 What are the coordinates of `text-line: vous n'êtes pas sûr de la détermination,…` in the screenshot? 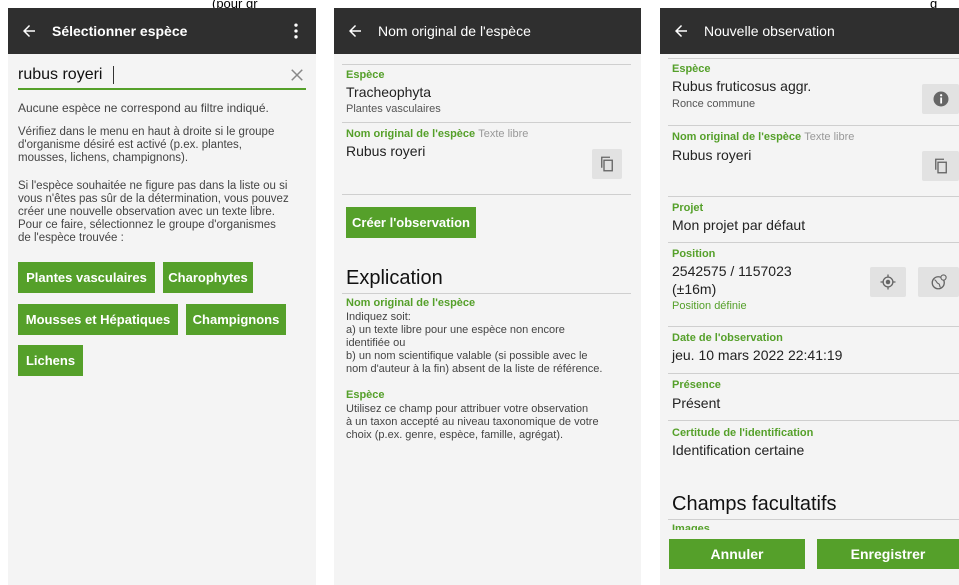 It's located at (153, 199).